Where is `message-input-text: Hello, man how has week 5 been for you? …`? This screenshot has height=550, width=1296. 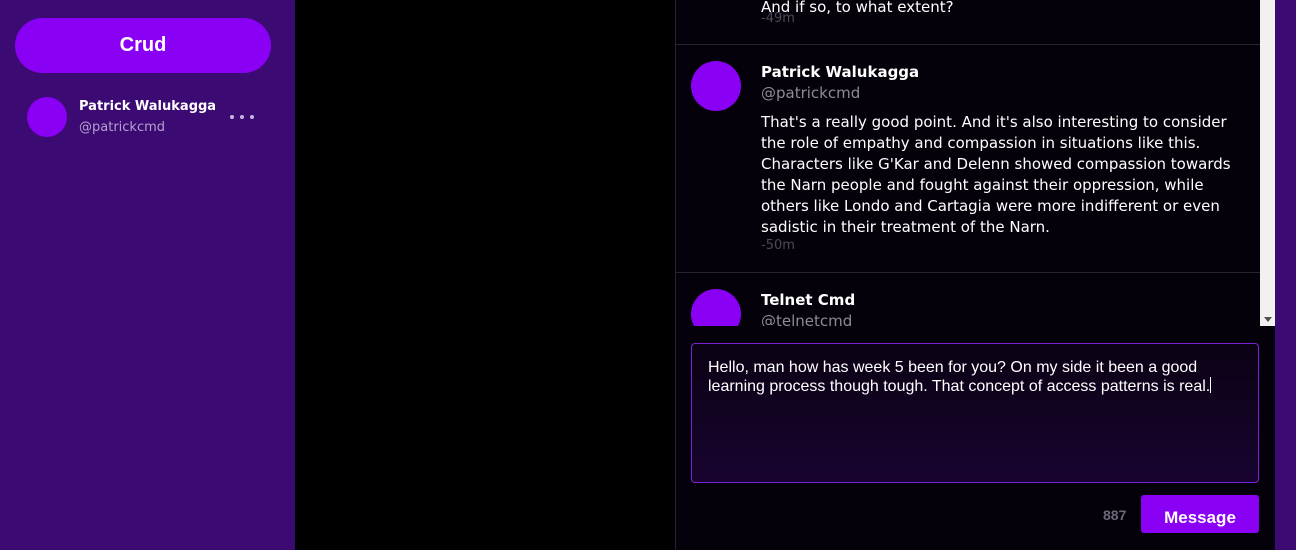
message-input-text: Hello, man how has week 5 been for you? … is located at coordinates (959, 377).